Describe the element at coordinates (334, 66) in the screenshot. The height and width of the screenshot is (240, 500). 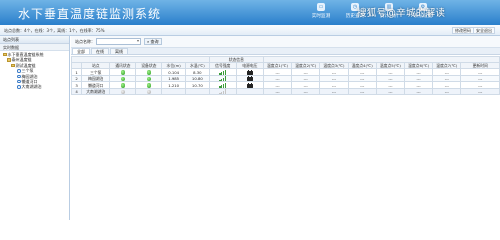
I see `col-header: 温度点3(℃)` at that location.